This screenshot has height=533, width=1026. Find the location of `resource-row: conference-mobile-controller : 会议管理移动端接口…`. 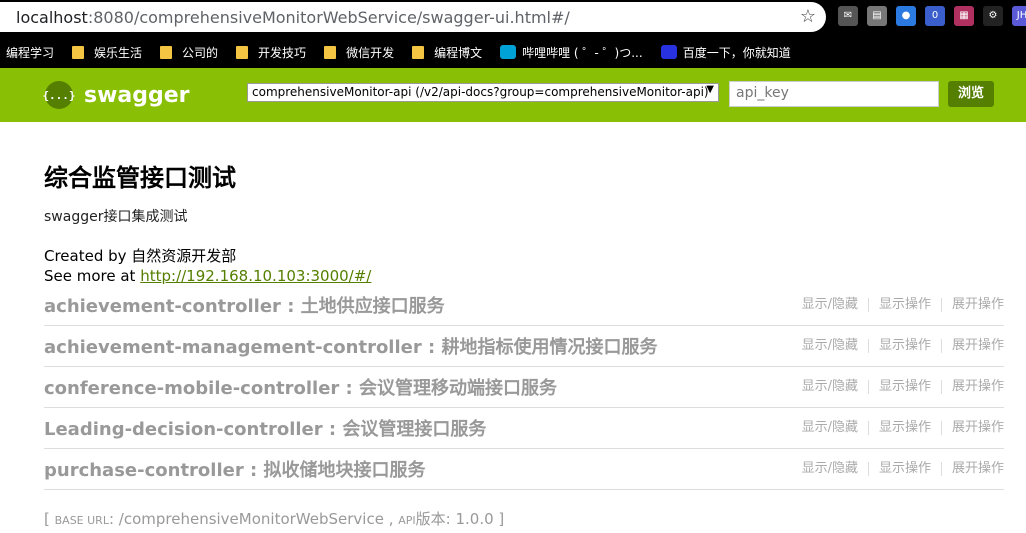

resource-row: conference-mobile-controller : 会议管理移动端接口… is located at coordinates (524, 387).